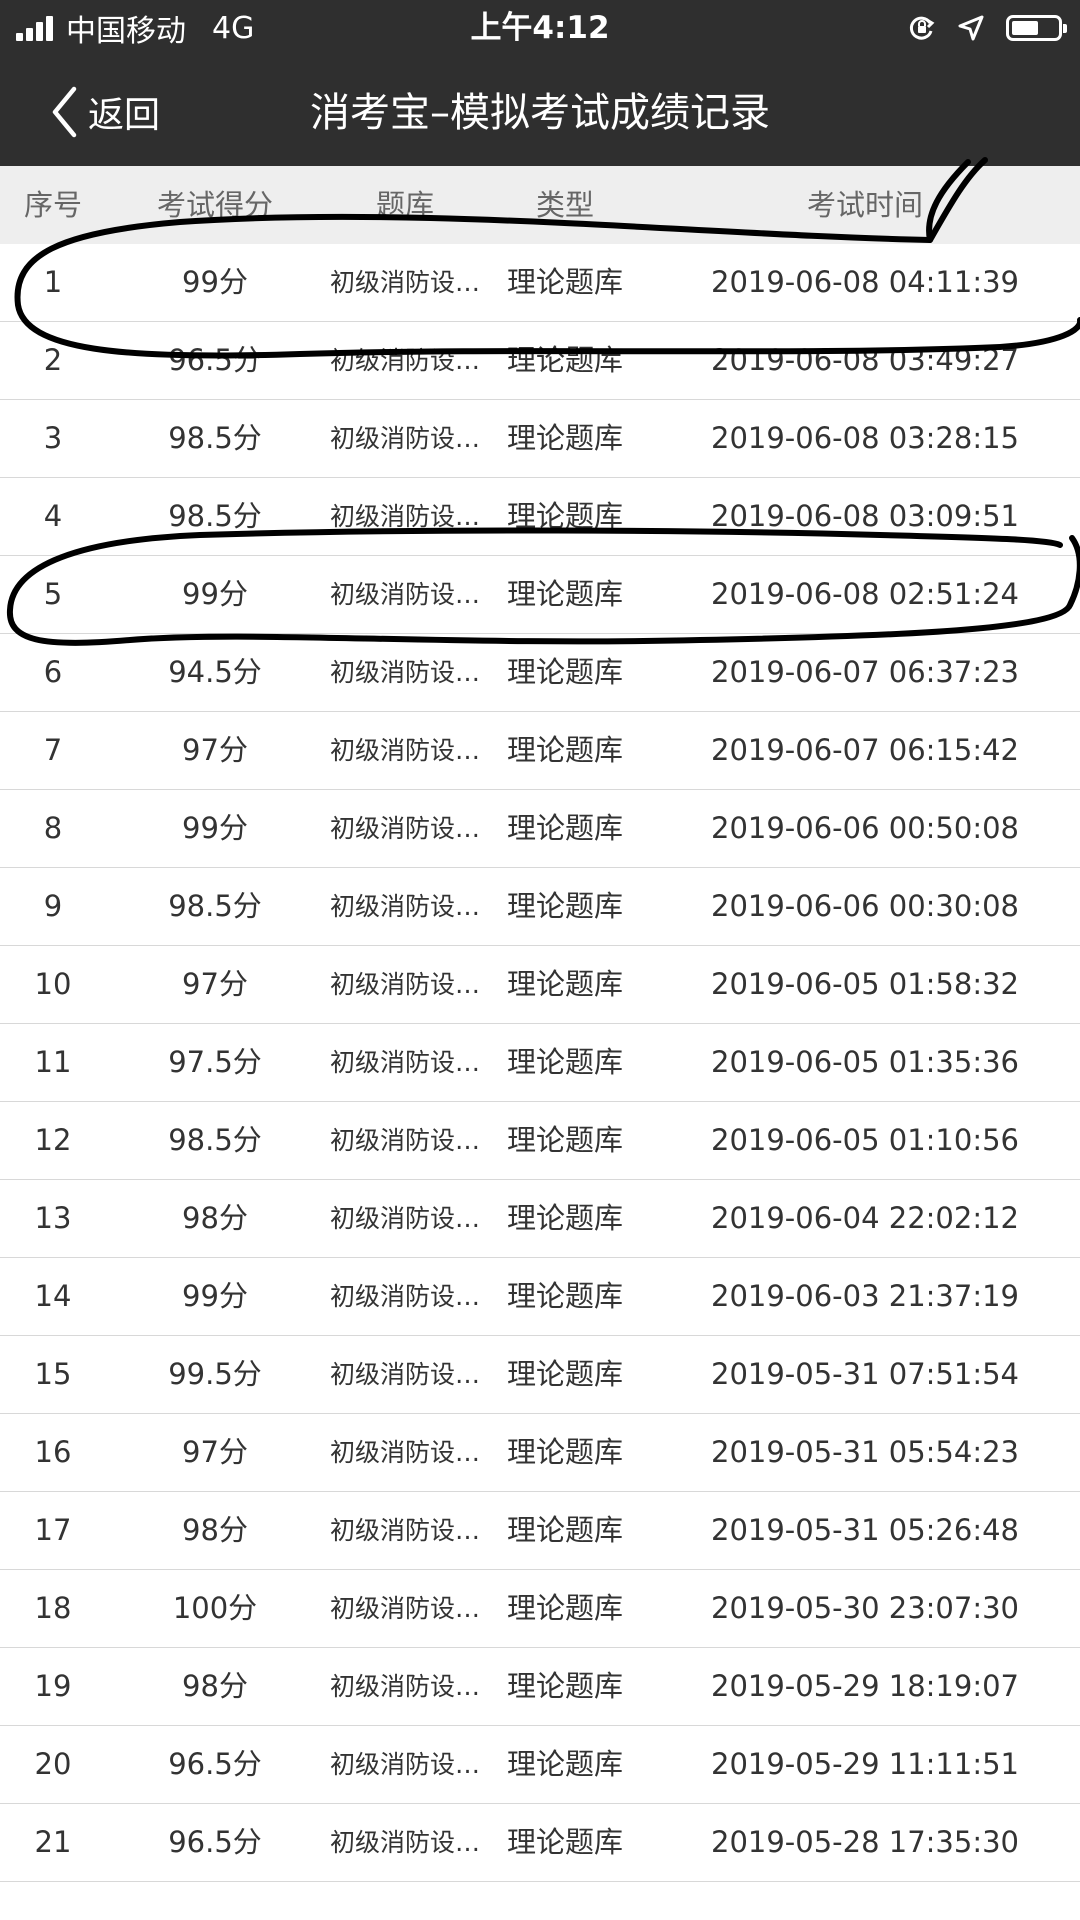 The width and height of the screenshot is (1080, 1920). Describe the element at coordinates (540, 829) in the screenshot. I see `table-row: 8 99分 初级消防设… 理论题库 2019-06-06 00:50:08` at that location.